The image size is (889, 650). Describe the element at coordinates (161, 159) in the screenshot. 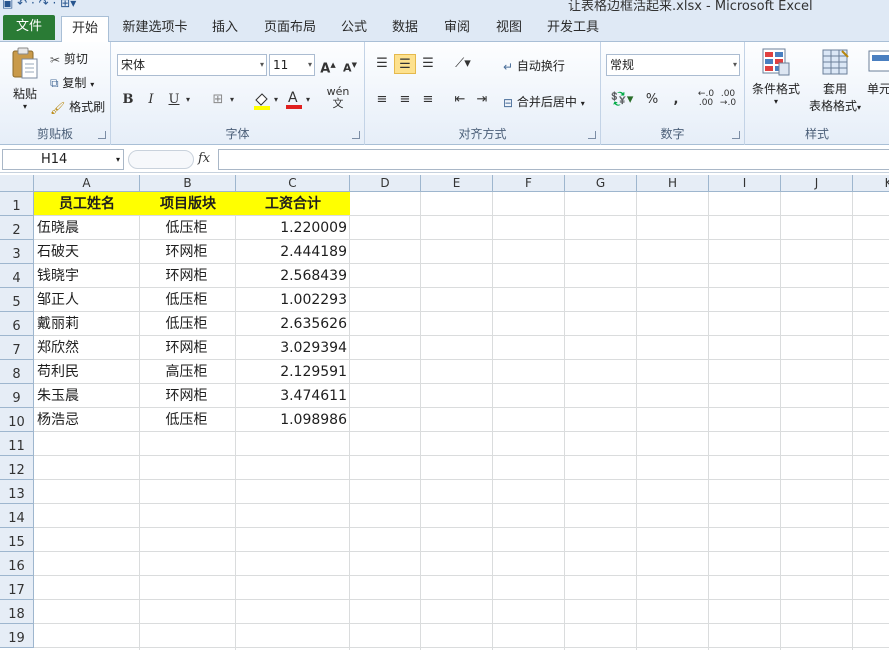

I see `formula-bar-handle` at that location.